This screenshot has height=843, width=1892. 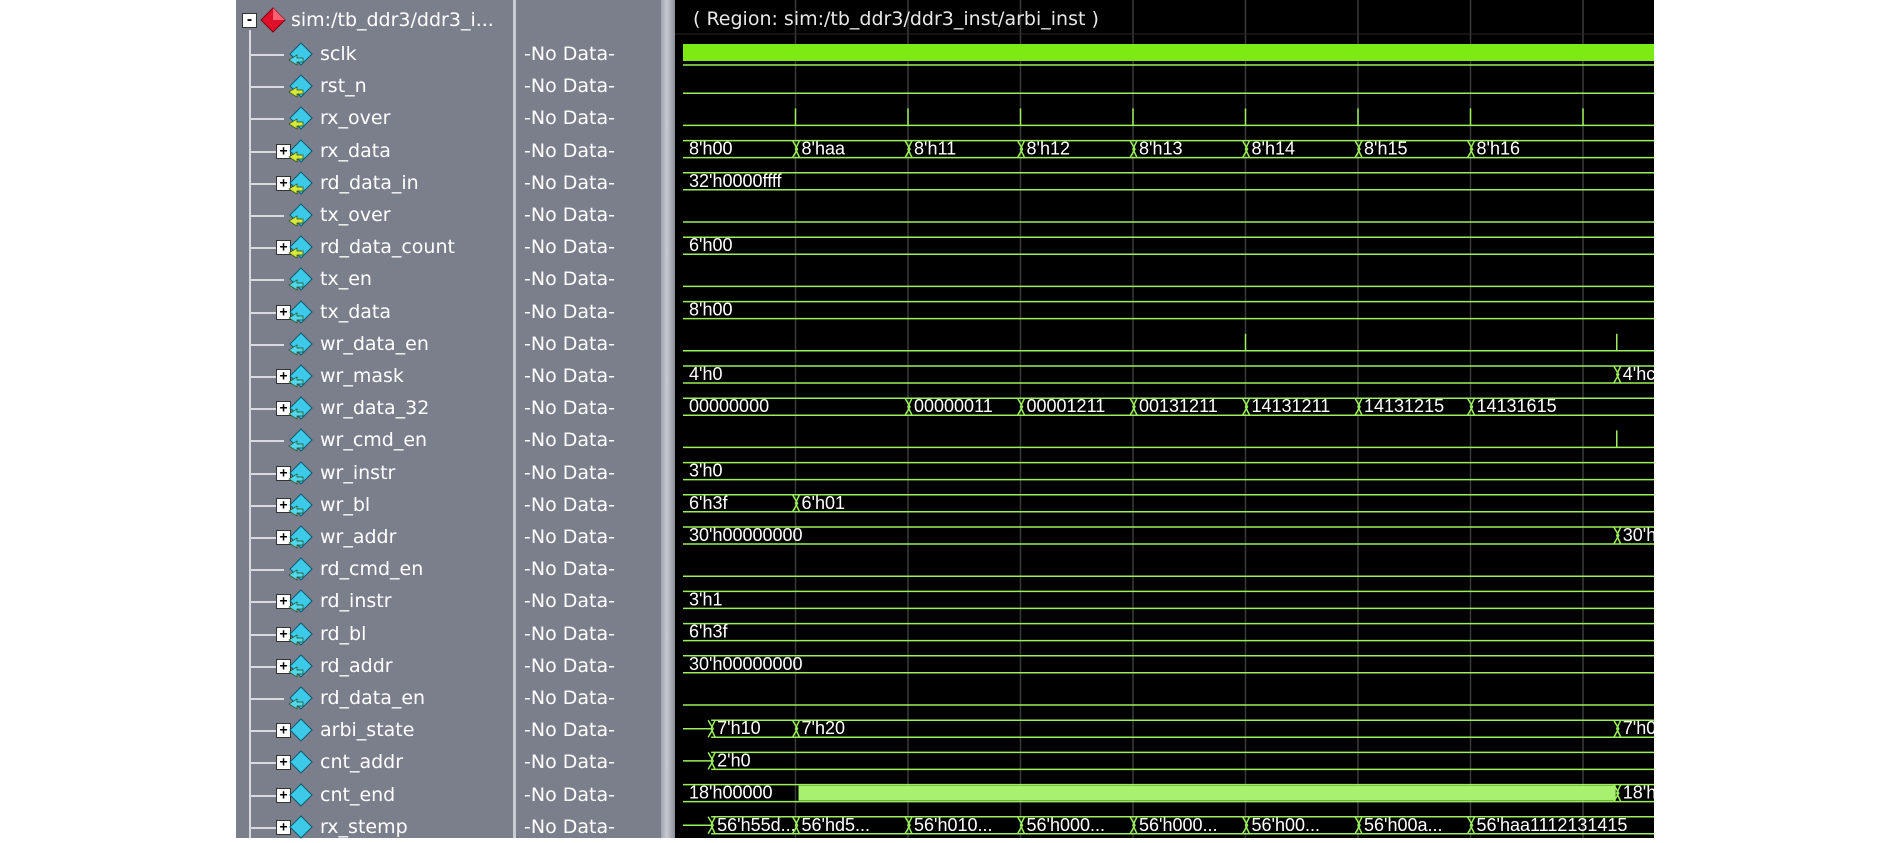 What do you see at coordinates (355, 150) in the screenshot?
I see `signal-name: rx_data` at bounding box center [355, 150].